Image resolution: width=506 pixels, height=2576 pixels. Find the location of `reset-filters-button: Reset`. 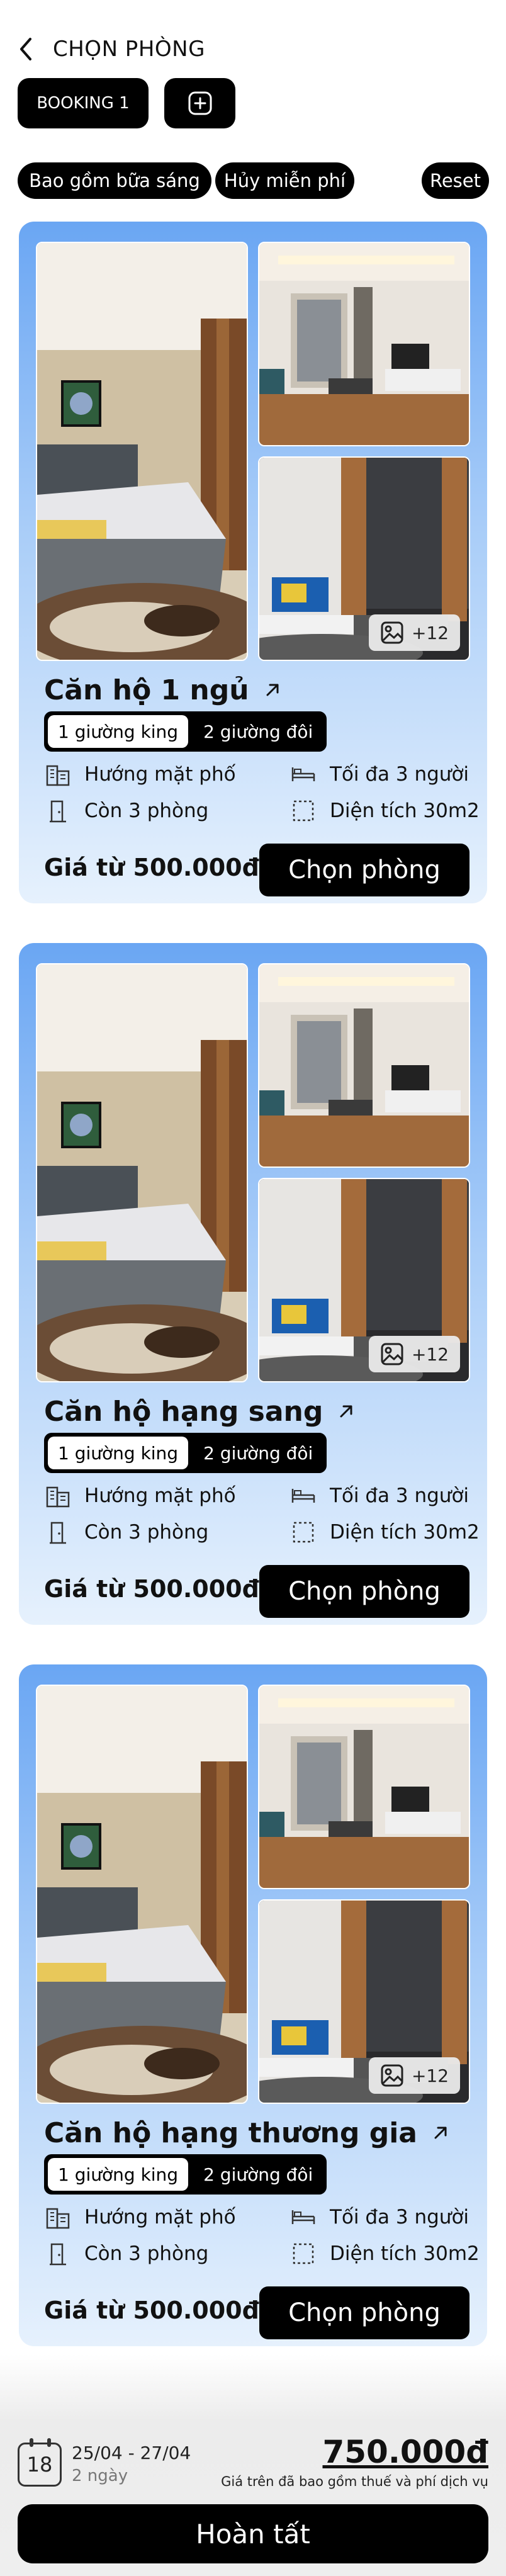

reset-filters-button: Reset is located at coordinates (455, 180).